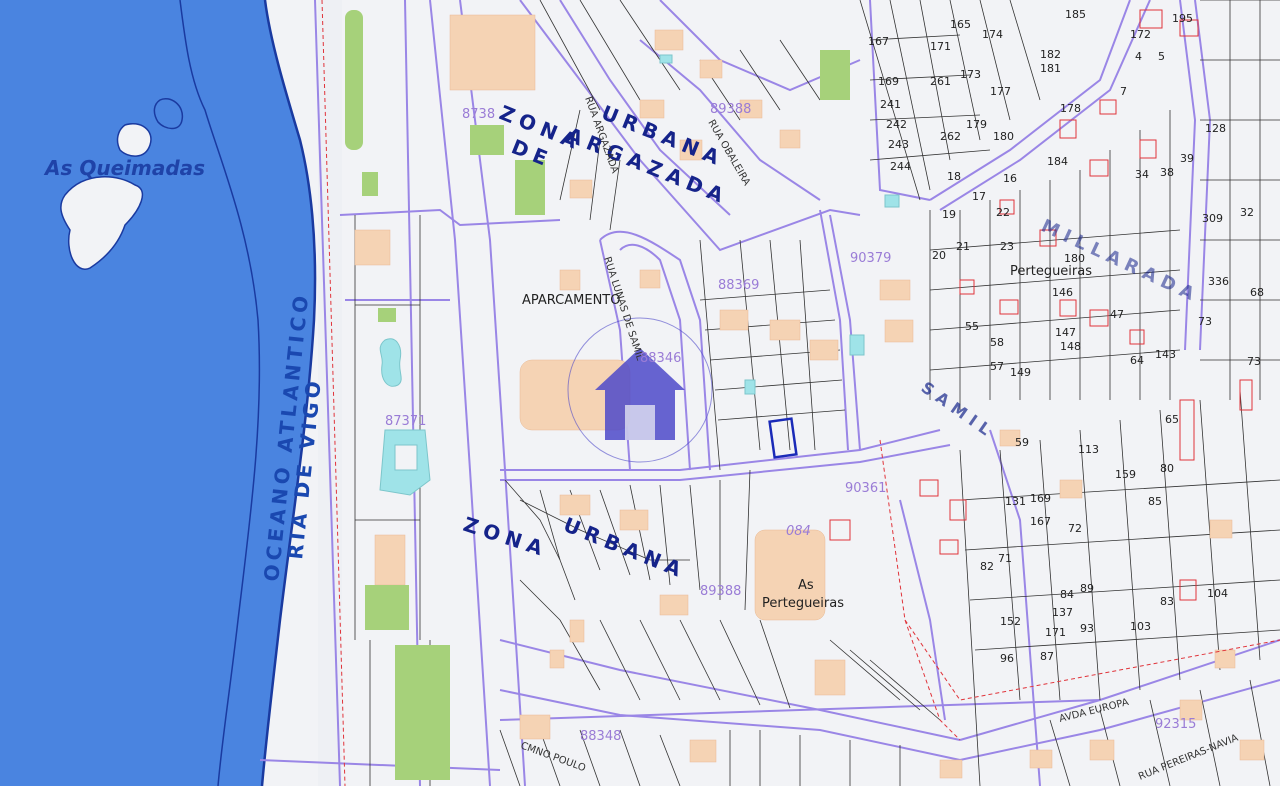  What do you see at coordinates (1007, 246) in the screenshot?
I see `parcel-number: 23` at bounding box center [1007, 246].